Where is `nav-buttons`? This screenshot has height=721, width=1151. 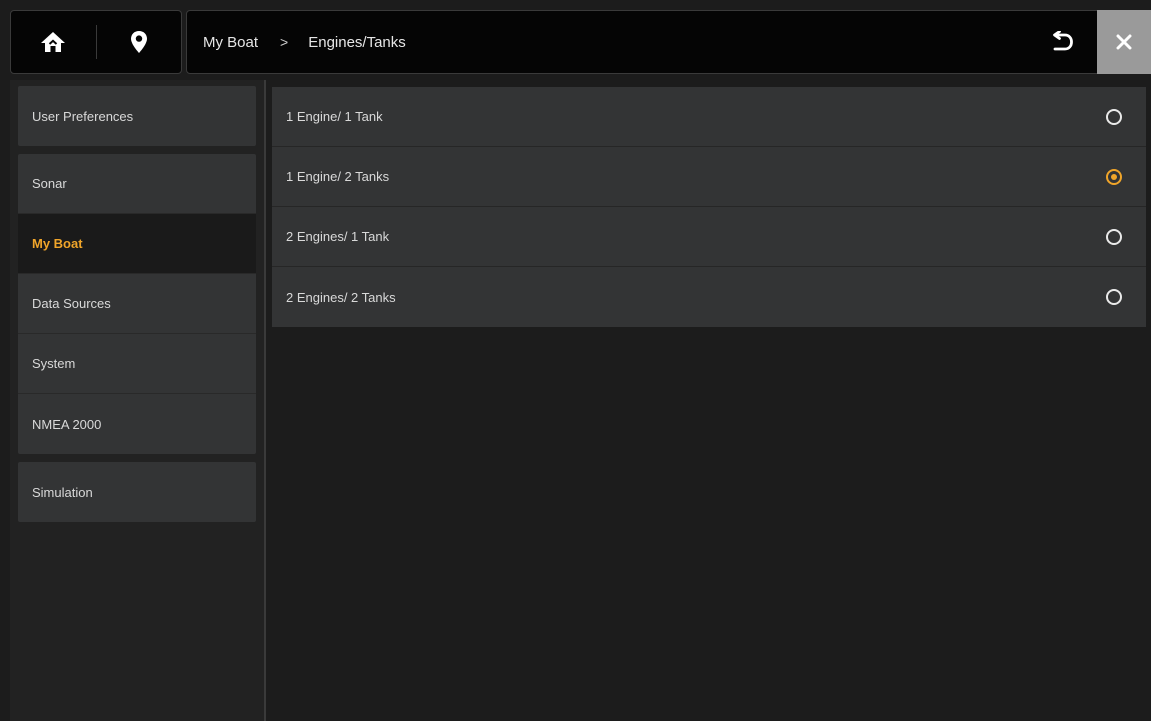
nav-buttons is located at coordinates (96, 42).